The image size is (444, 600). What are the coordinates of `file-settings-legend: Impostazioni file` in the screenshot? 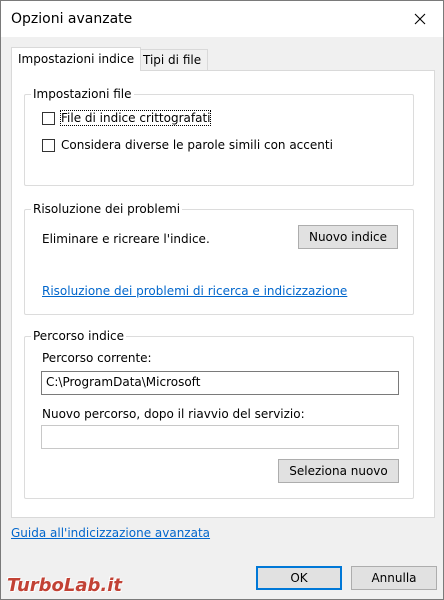 It's located at (82, 94).